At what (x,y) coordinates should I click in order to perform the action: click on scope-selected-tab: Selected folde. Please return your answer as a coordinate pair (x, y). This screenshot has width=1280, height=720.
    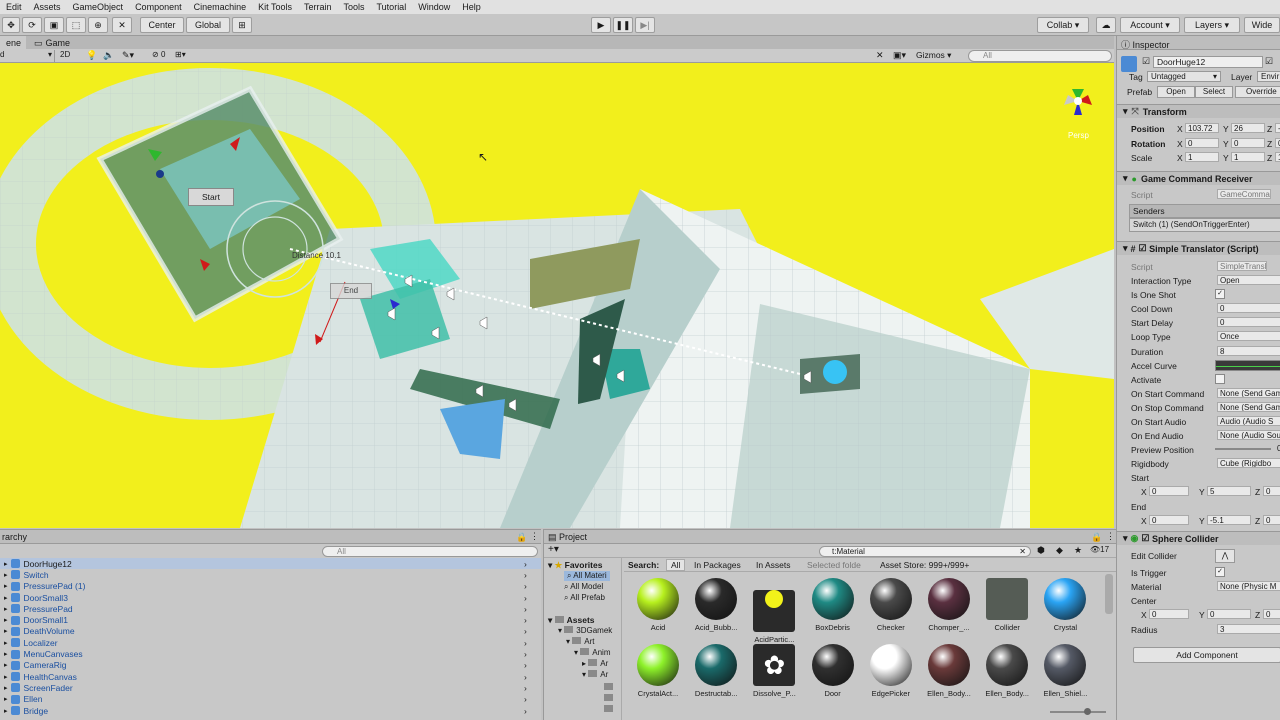
    Looking at the image, I should click on (834, 565).